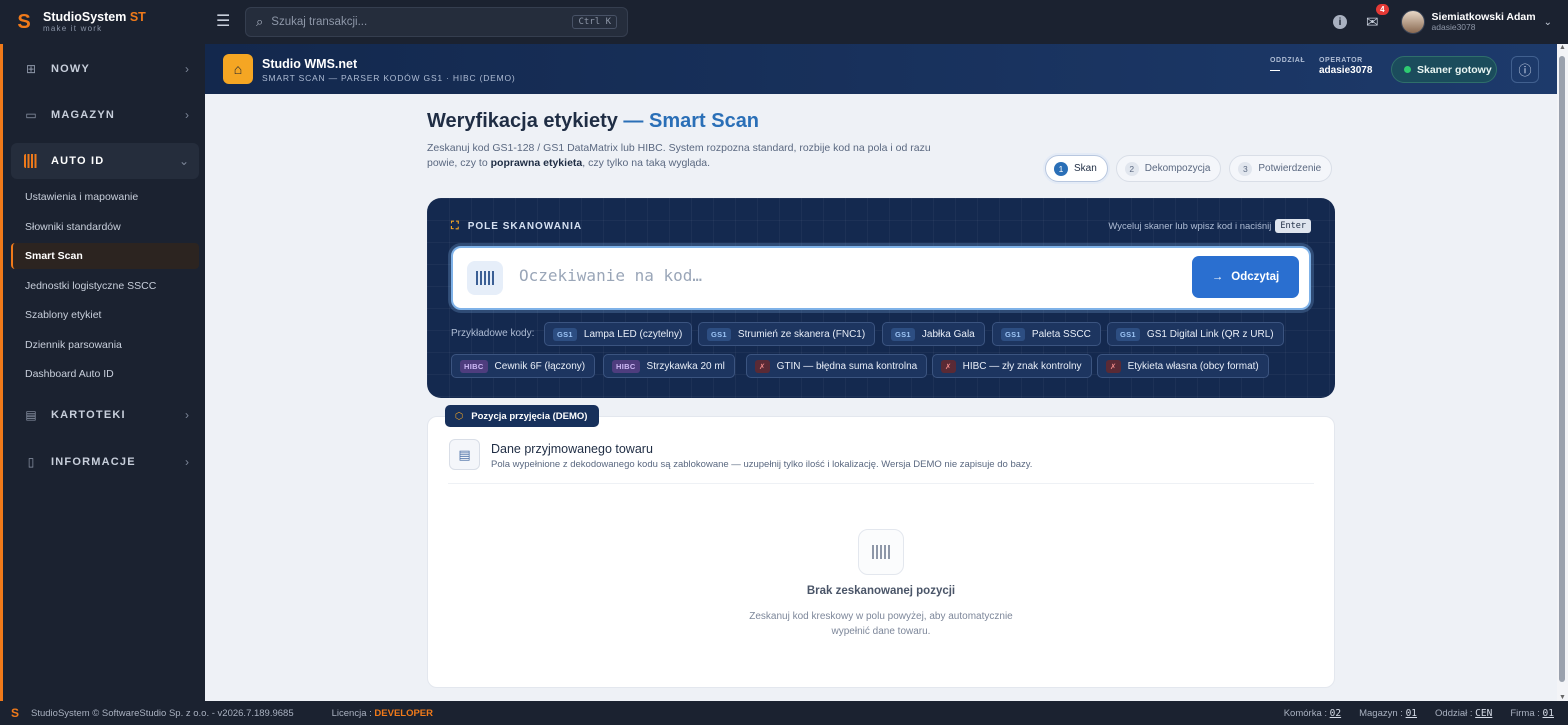  Describe the element at coordinates (1532, 713) in the screenshot. I see `footer-company: Firma : 01` at that location.